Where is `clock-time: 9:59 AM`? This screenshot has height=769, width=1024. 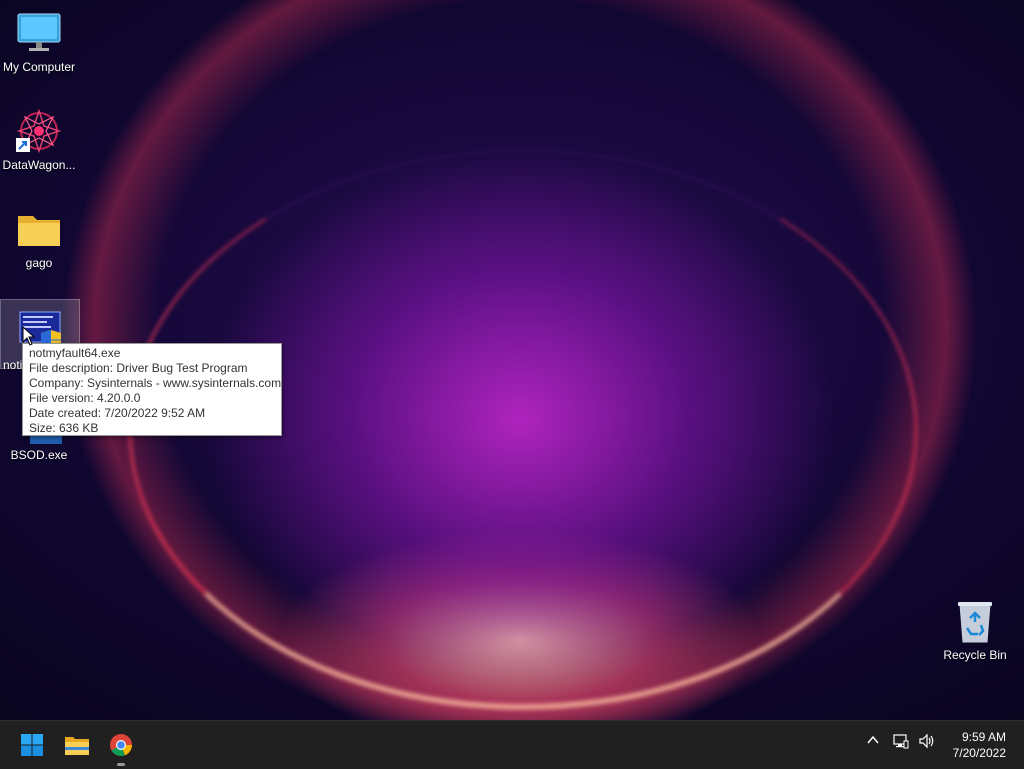
clock-time: 9:59 AM is located at coordinates (983, 737).